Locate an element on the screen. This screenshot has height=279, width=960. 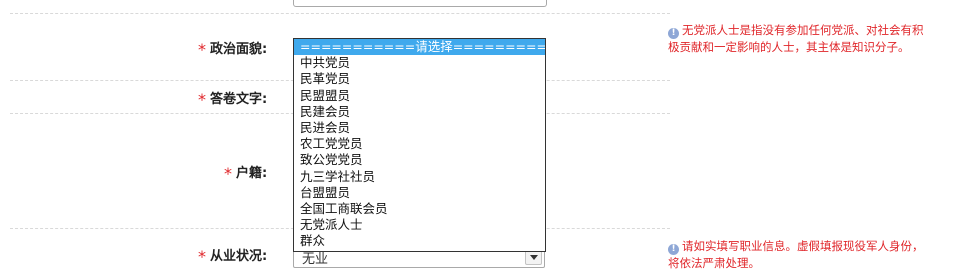
dropdown-option: 中共党员 is located at coordinates (419, 63).